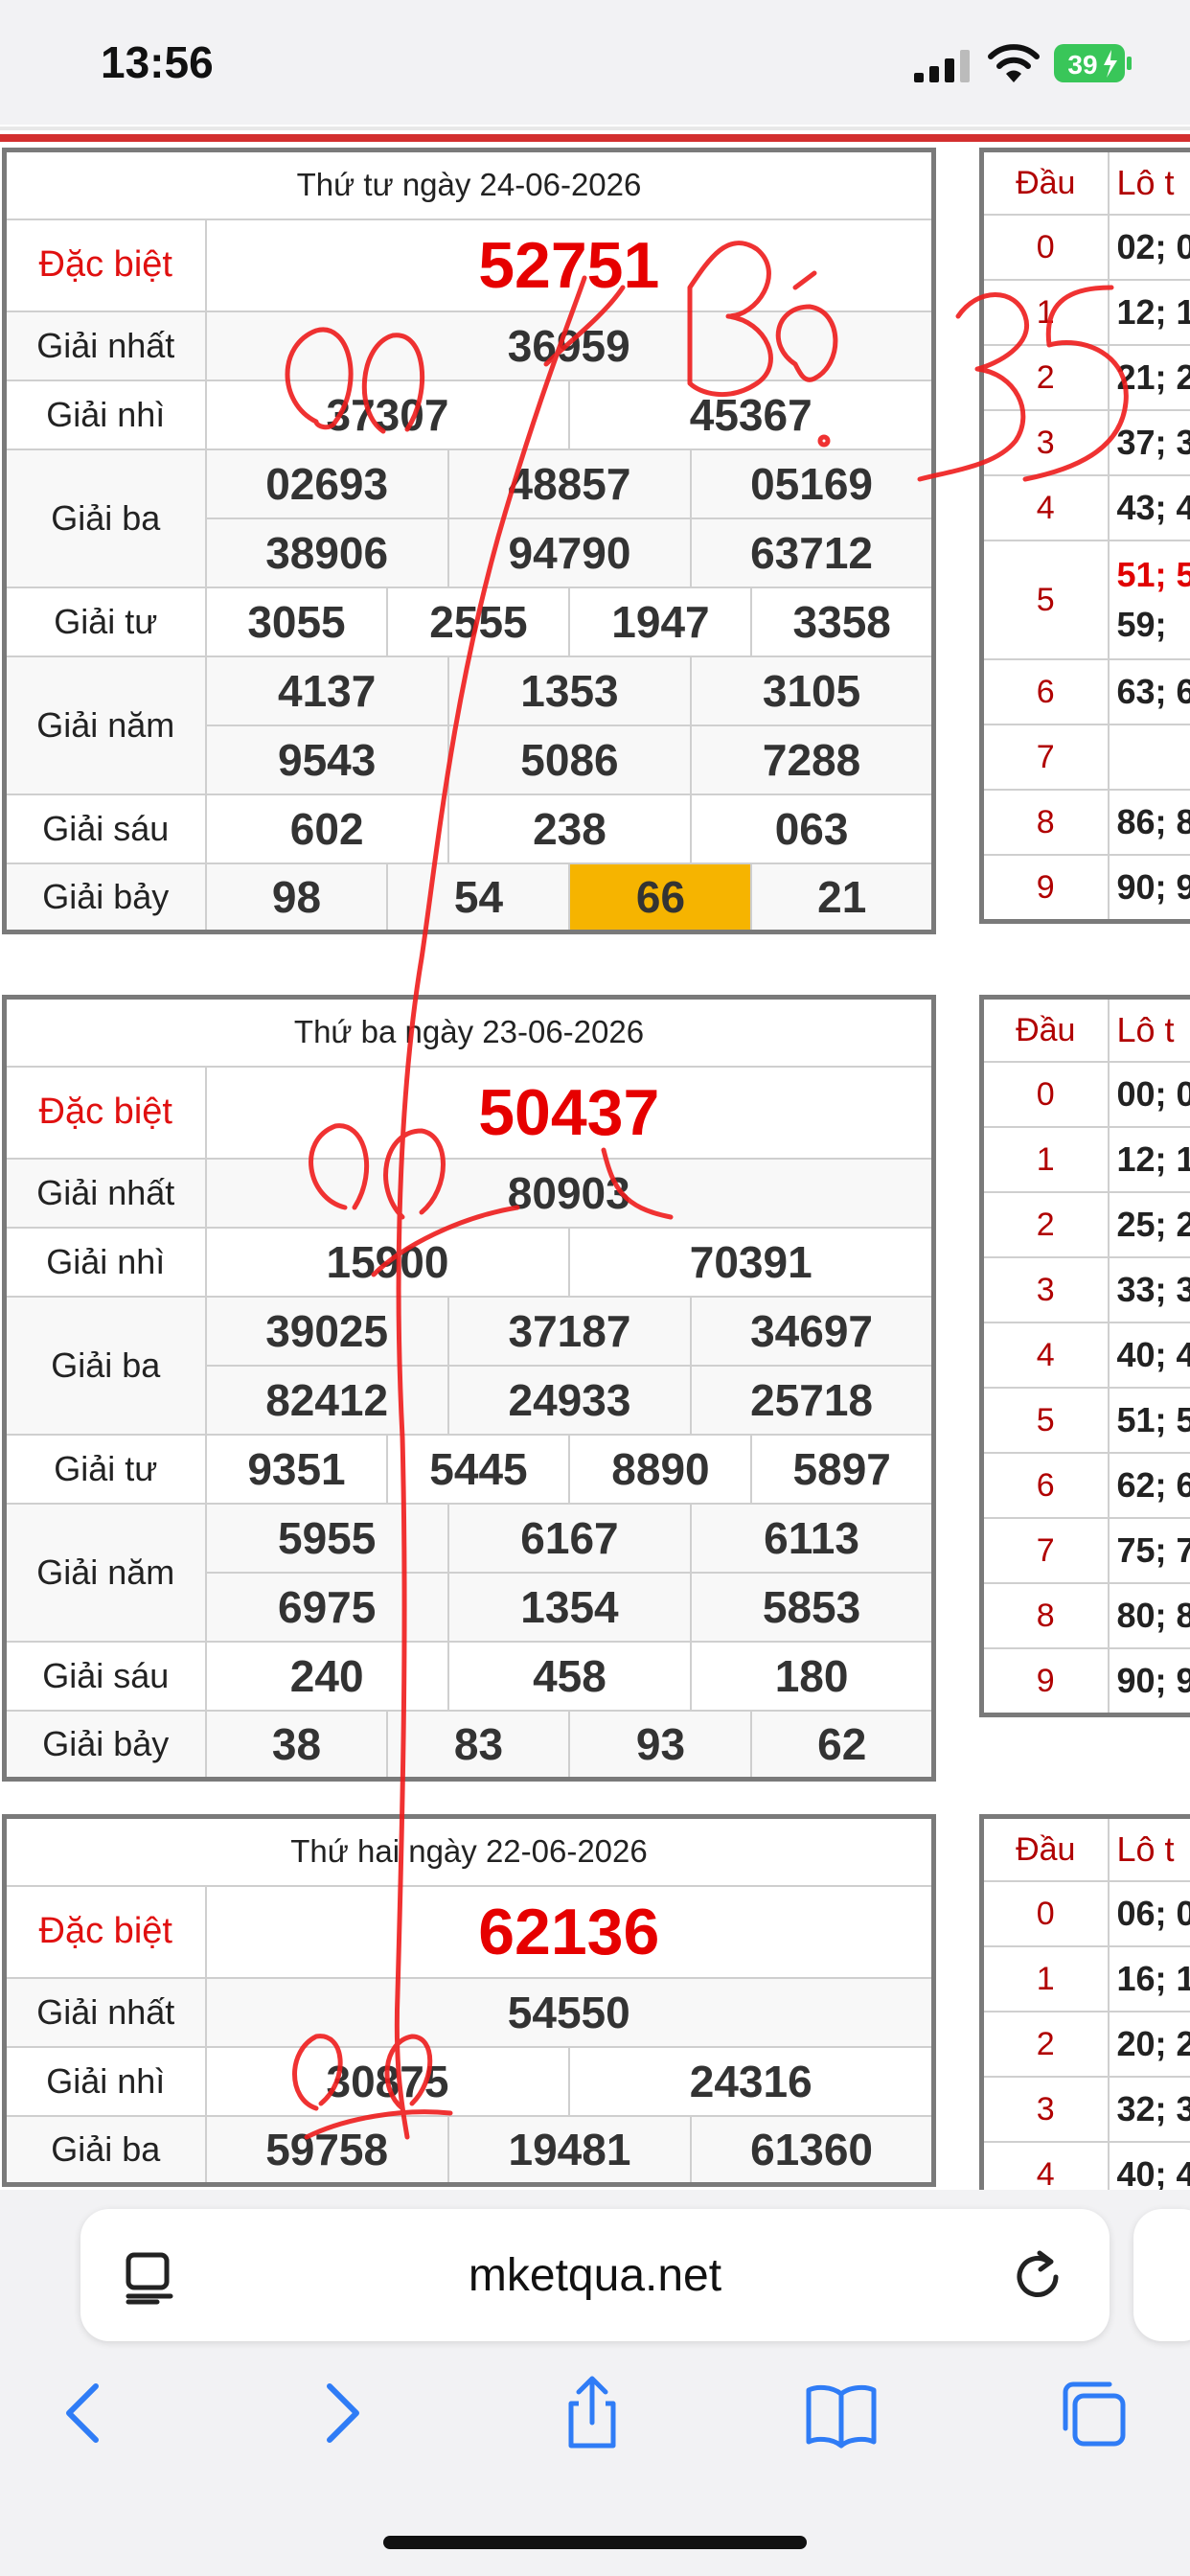  What do you see at coordinates (326, 1331) in the screenshot?
I see `prize-number: 39025` at bounding box center [326, 1331].